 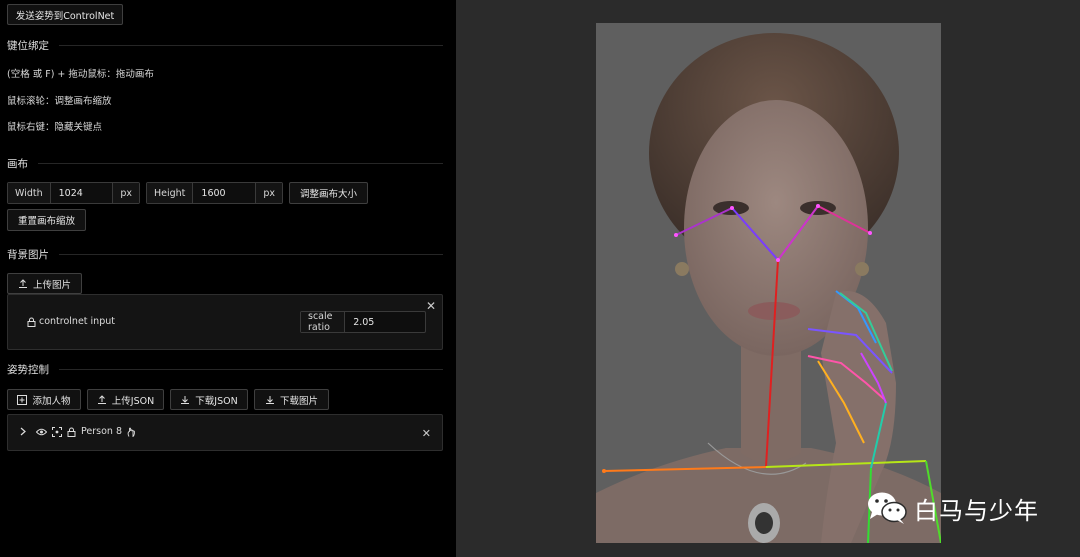 What do you see at coordinates (170, 193) in the screenshot?
I see `height-label: Height` at bounding box center [170, 193].